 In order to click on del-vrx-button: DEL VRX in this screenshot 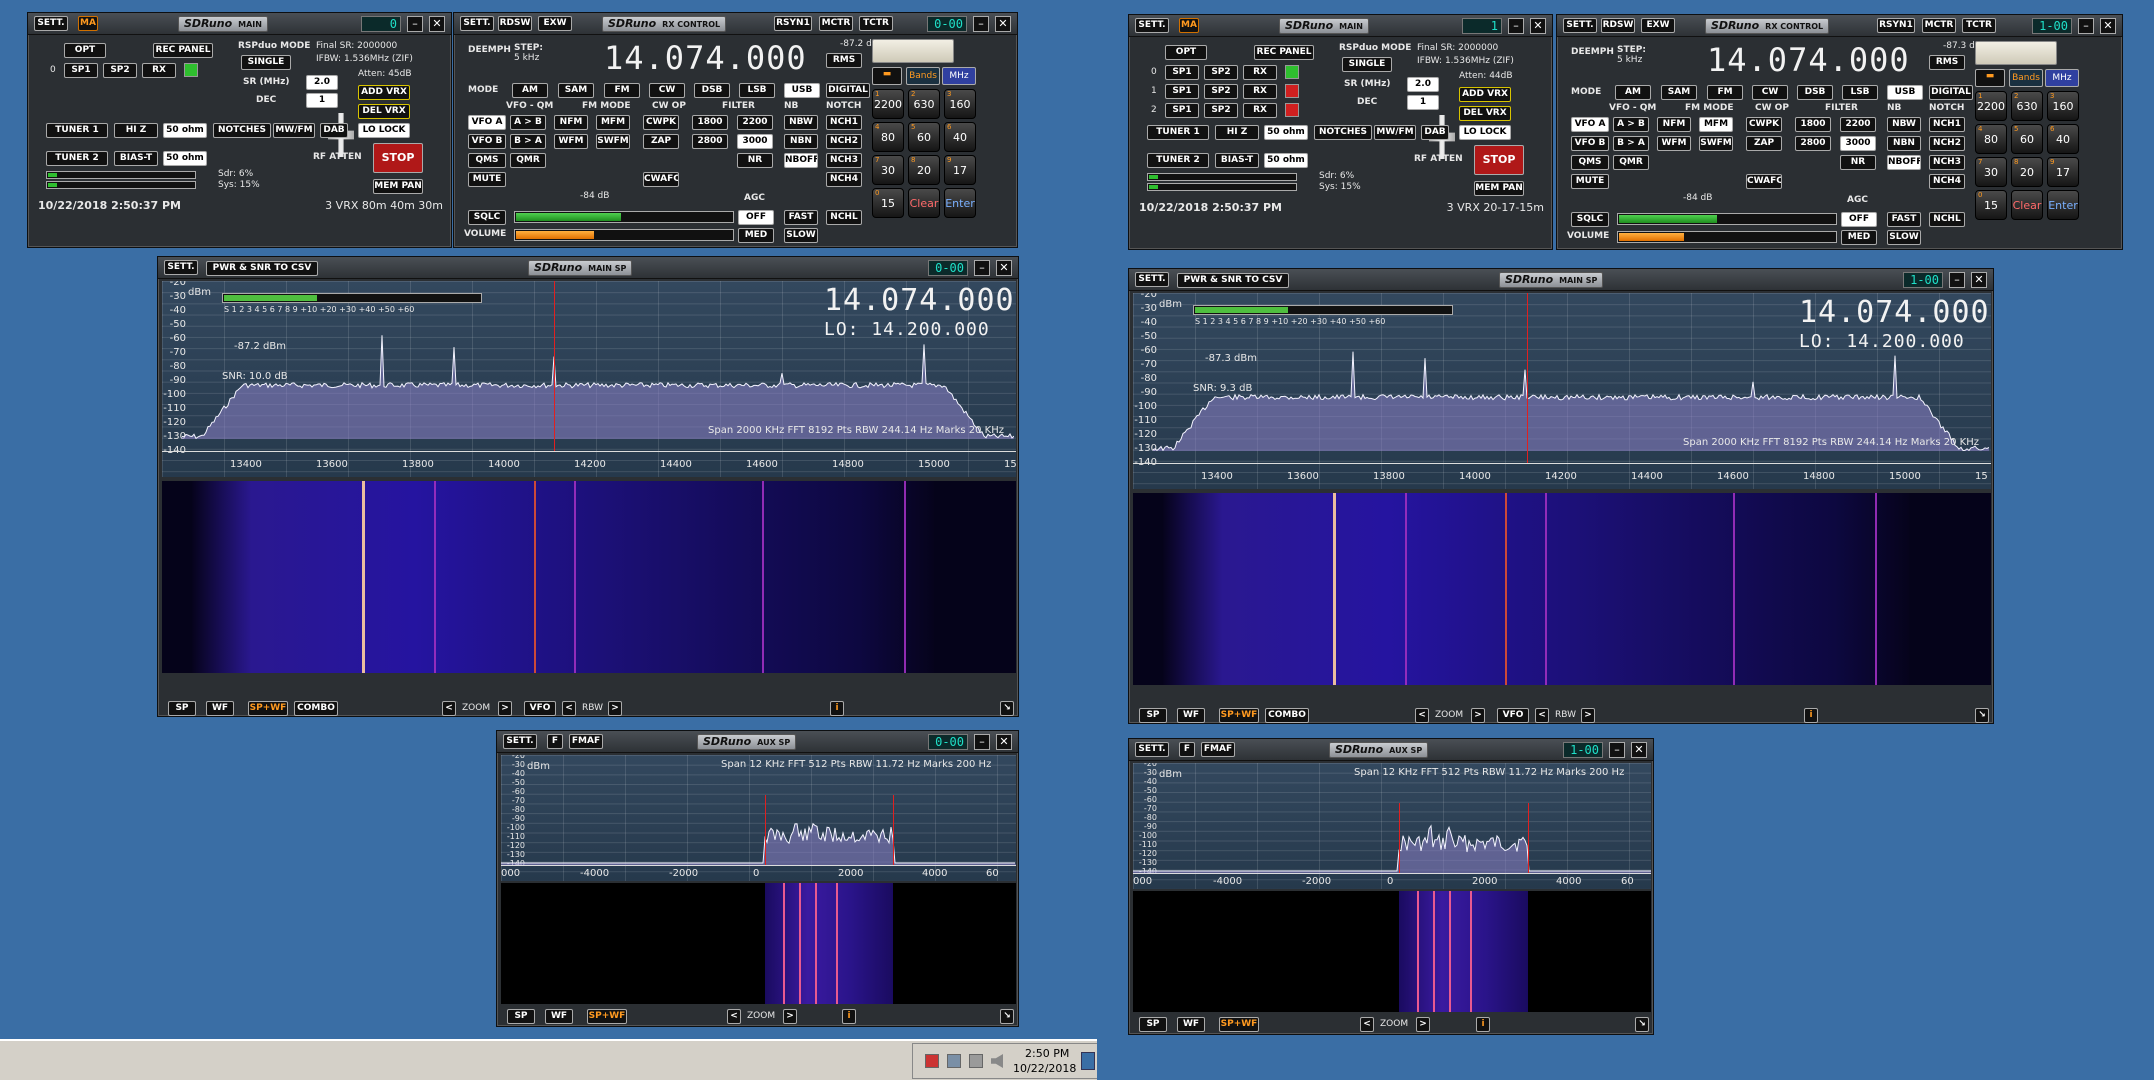, I will do `click(1485, 113)`.